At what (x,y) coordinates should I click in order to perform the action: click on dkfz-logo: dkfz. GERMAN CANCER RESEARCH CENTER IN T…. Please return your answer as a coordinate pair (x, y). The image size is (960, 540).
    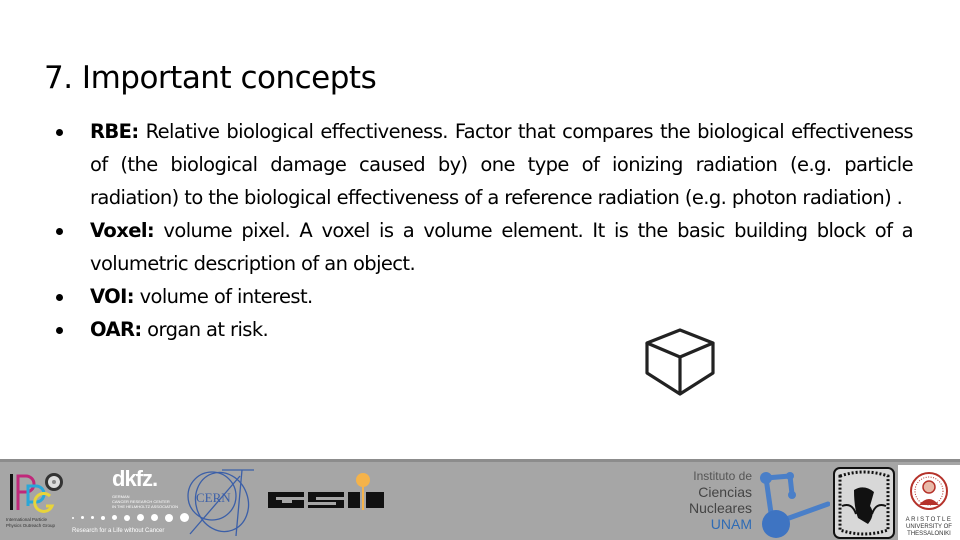
    Looking at the image, I should click on (130, 501).